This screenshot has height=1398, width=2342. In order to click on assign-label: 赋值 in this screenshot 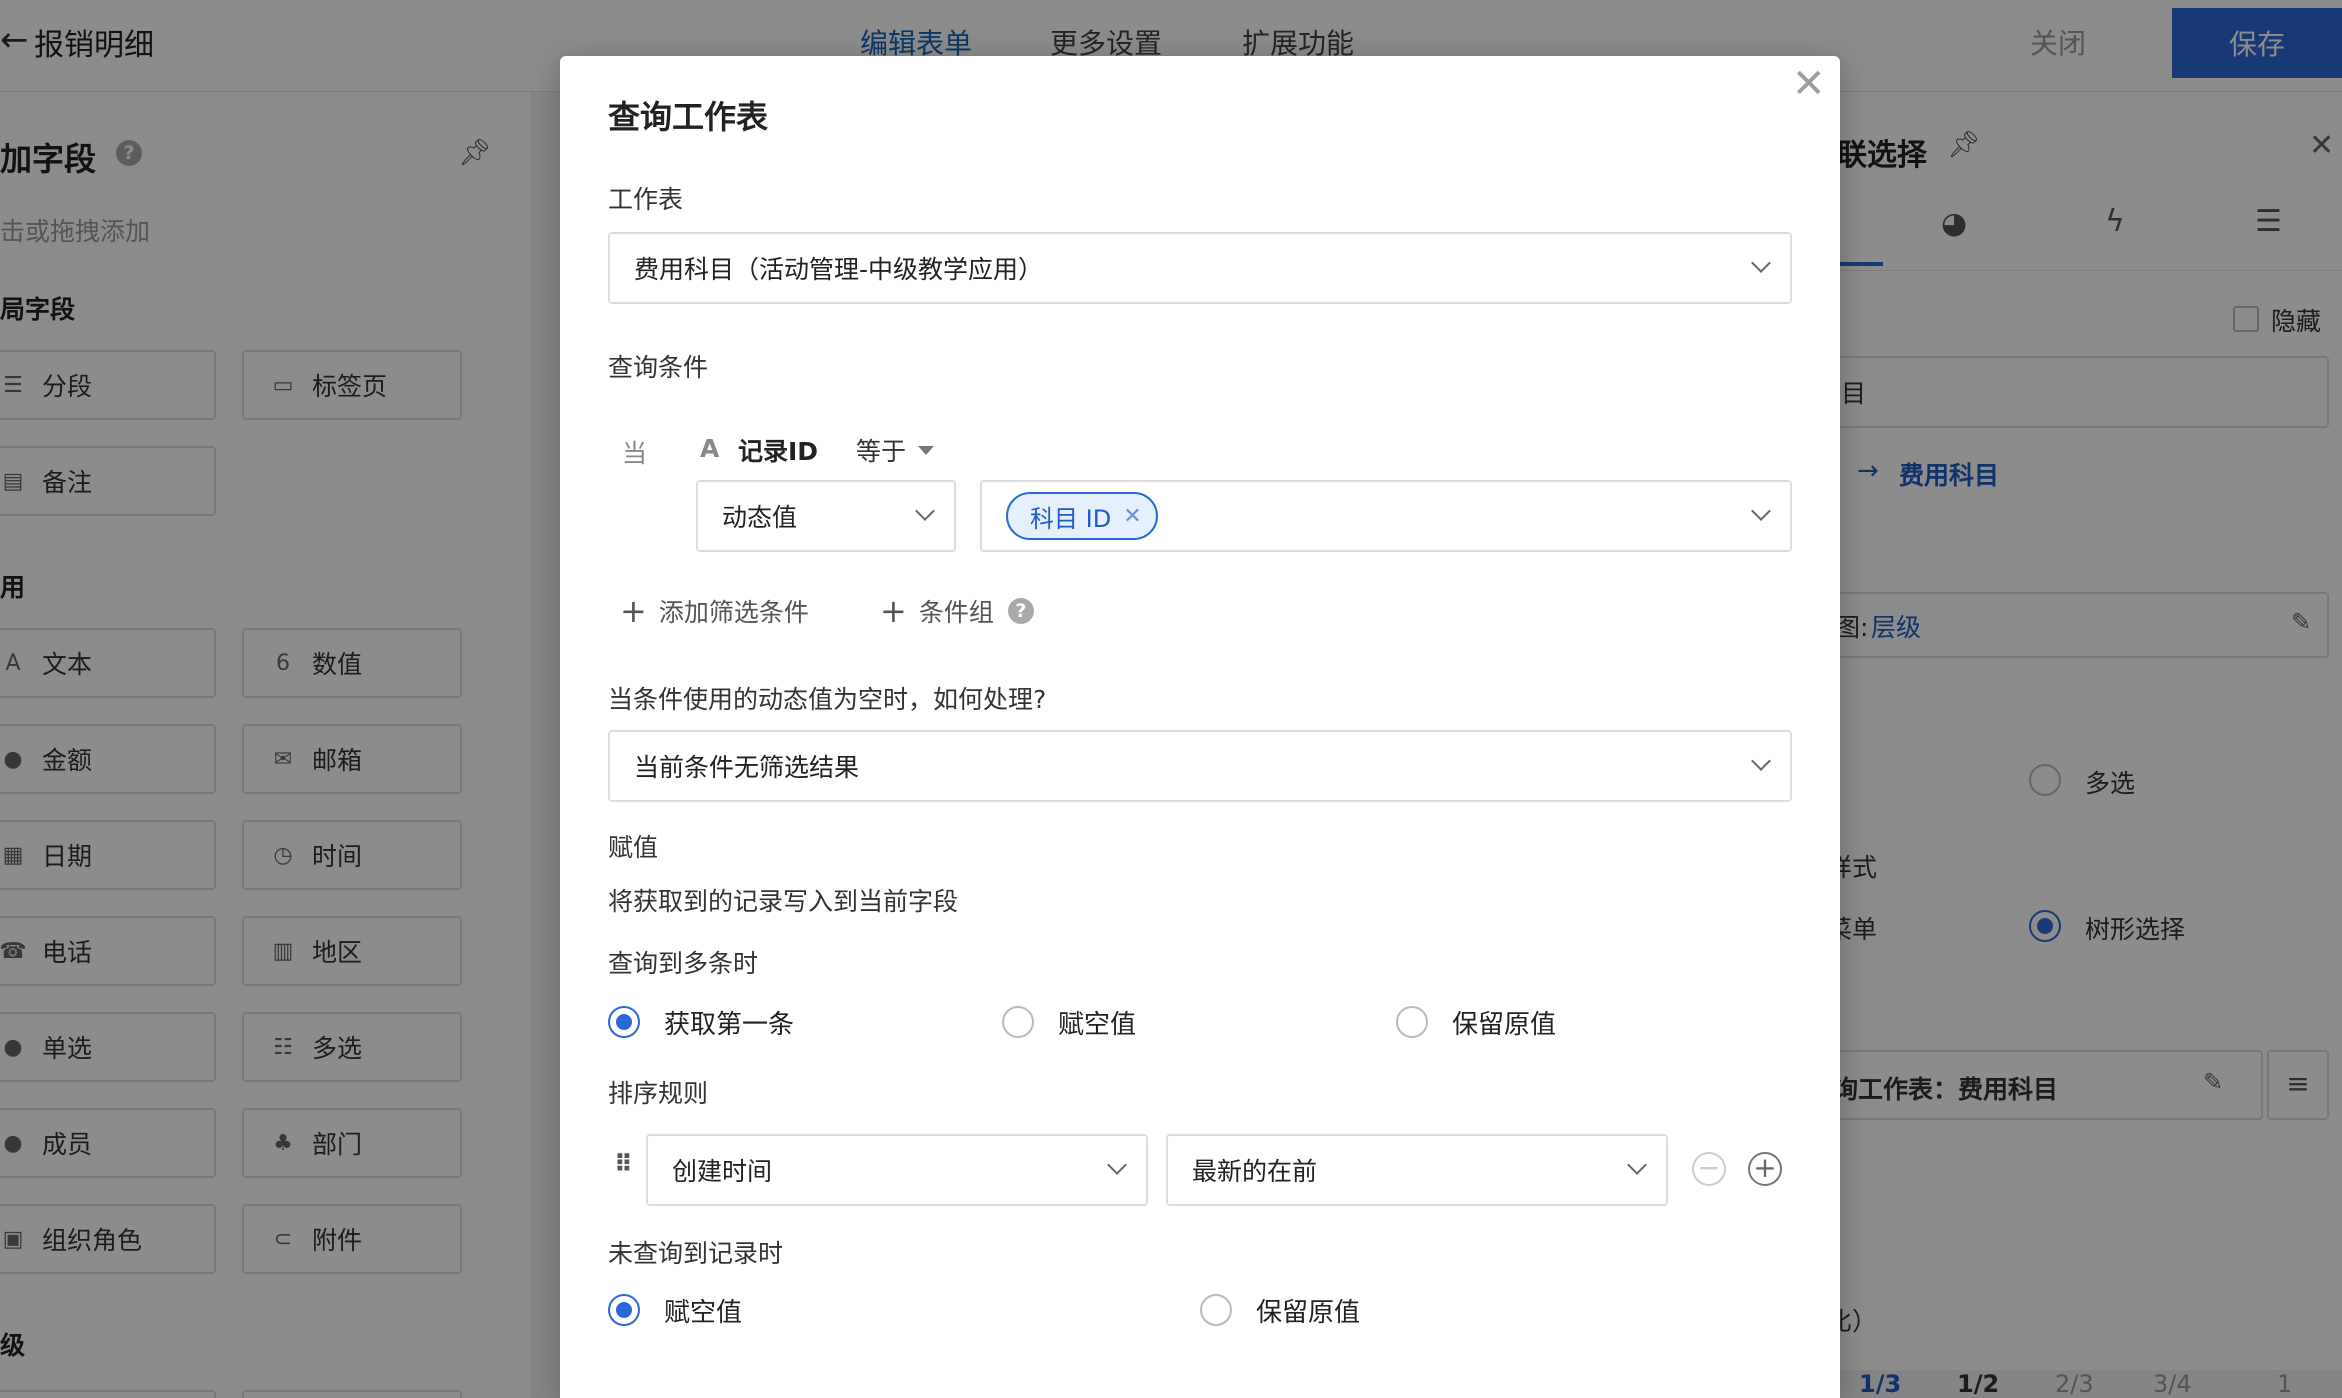, I will do `click(633, 847)`.